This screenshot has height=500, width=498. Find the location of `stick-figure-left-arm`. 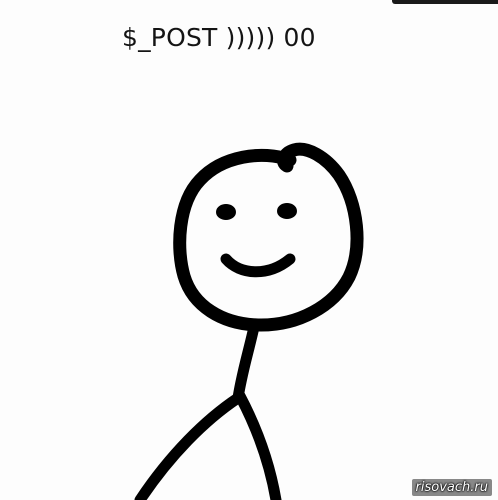

stick-figure-left-arm is located at coordinates (189, 446).